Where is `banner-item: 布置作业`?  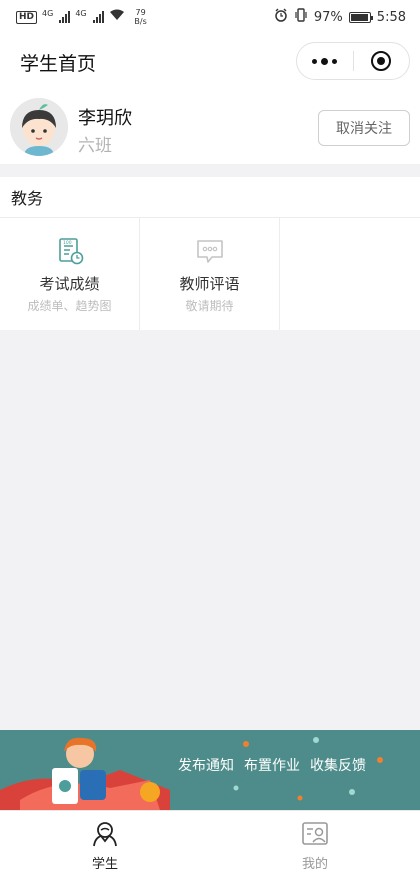
banner-item: 布置作业 is located at coordinates (272, 766).